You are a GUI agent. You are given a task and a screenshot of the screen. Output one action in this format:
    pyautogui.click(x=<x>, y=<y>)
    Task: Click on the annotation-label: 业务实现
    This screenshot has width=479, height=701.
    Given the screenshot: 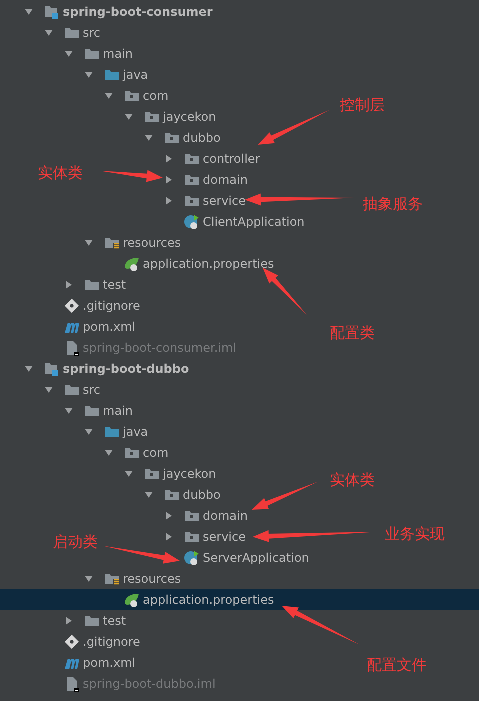 What is the action you would take?
    pyautogui.click(x=415, y=534)
    